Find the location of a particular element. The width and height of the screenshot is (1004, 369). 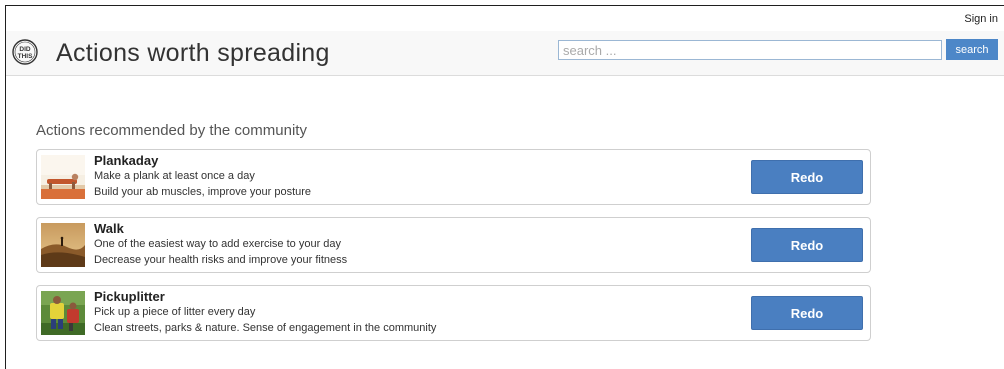

action-thumbnail-walk is located at coordinates (63, 245).